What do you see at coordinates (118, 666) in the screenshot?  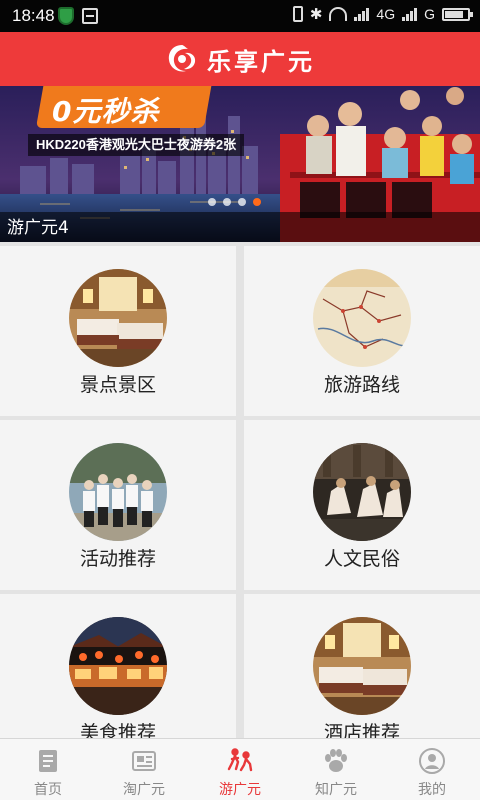 I see `night-street-photo` at bounding box center [118, 666].